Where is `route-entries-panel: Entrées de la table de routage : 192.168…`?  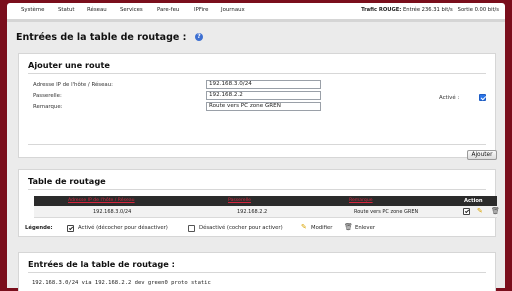
route-entries-panel: Entrées de la table de routage : 192.168… is located at coordinates (257, 271).